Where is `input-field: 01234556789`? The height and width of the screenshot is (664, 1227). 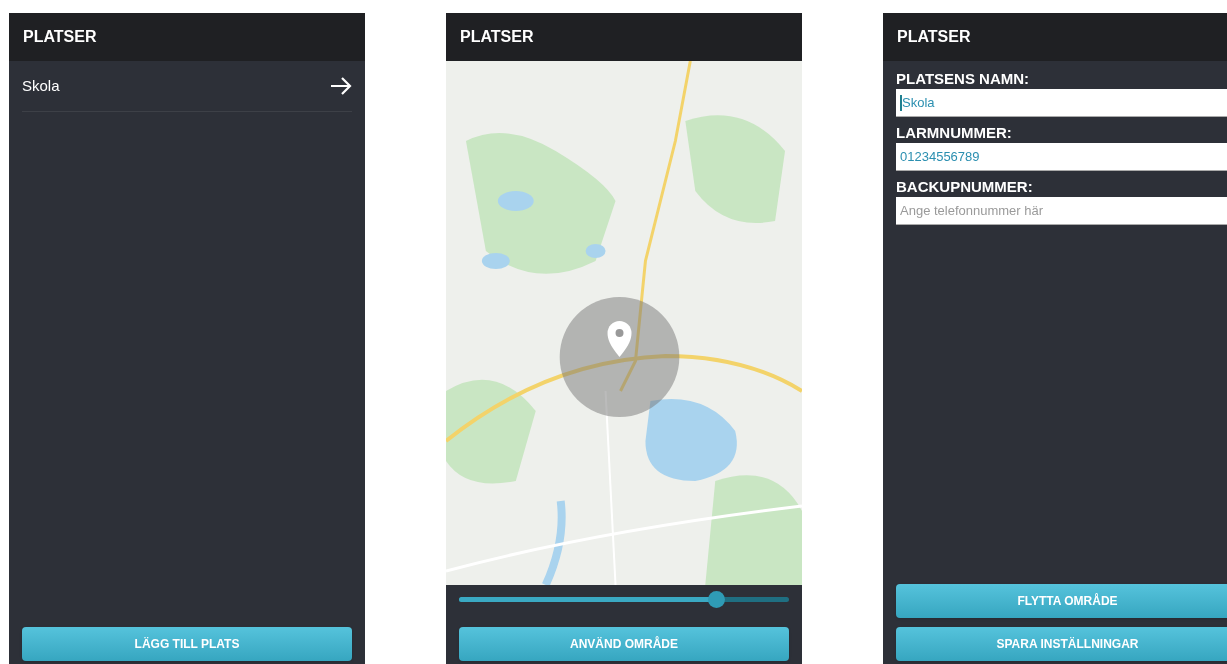
input-field: 01234556789 is located at coordinates (1061, 157).